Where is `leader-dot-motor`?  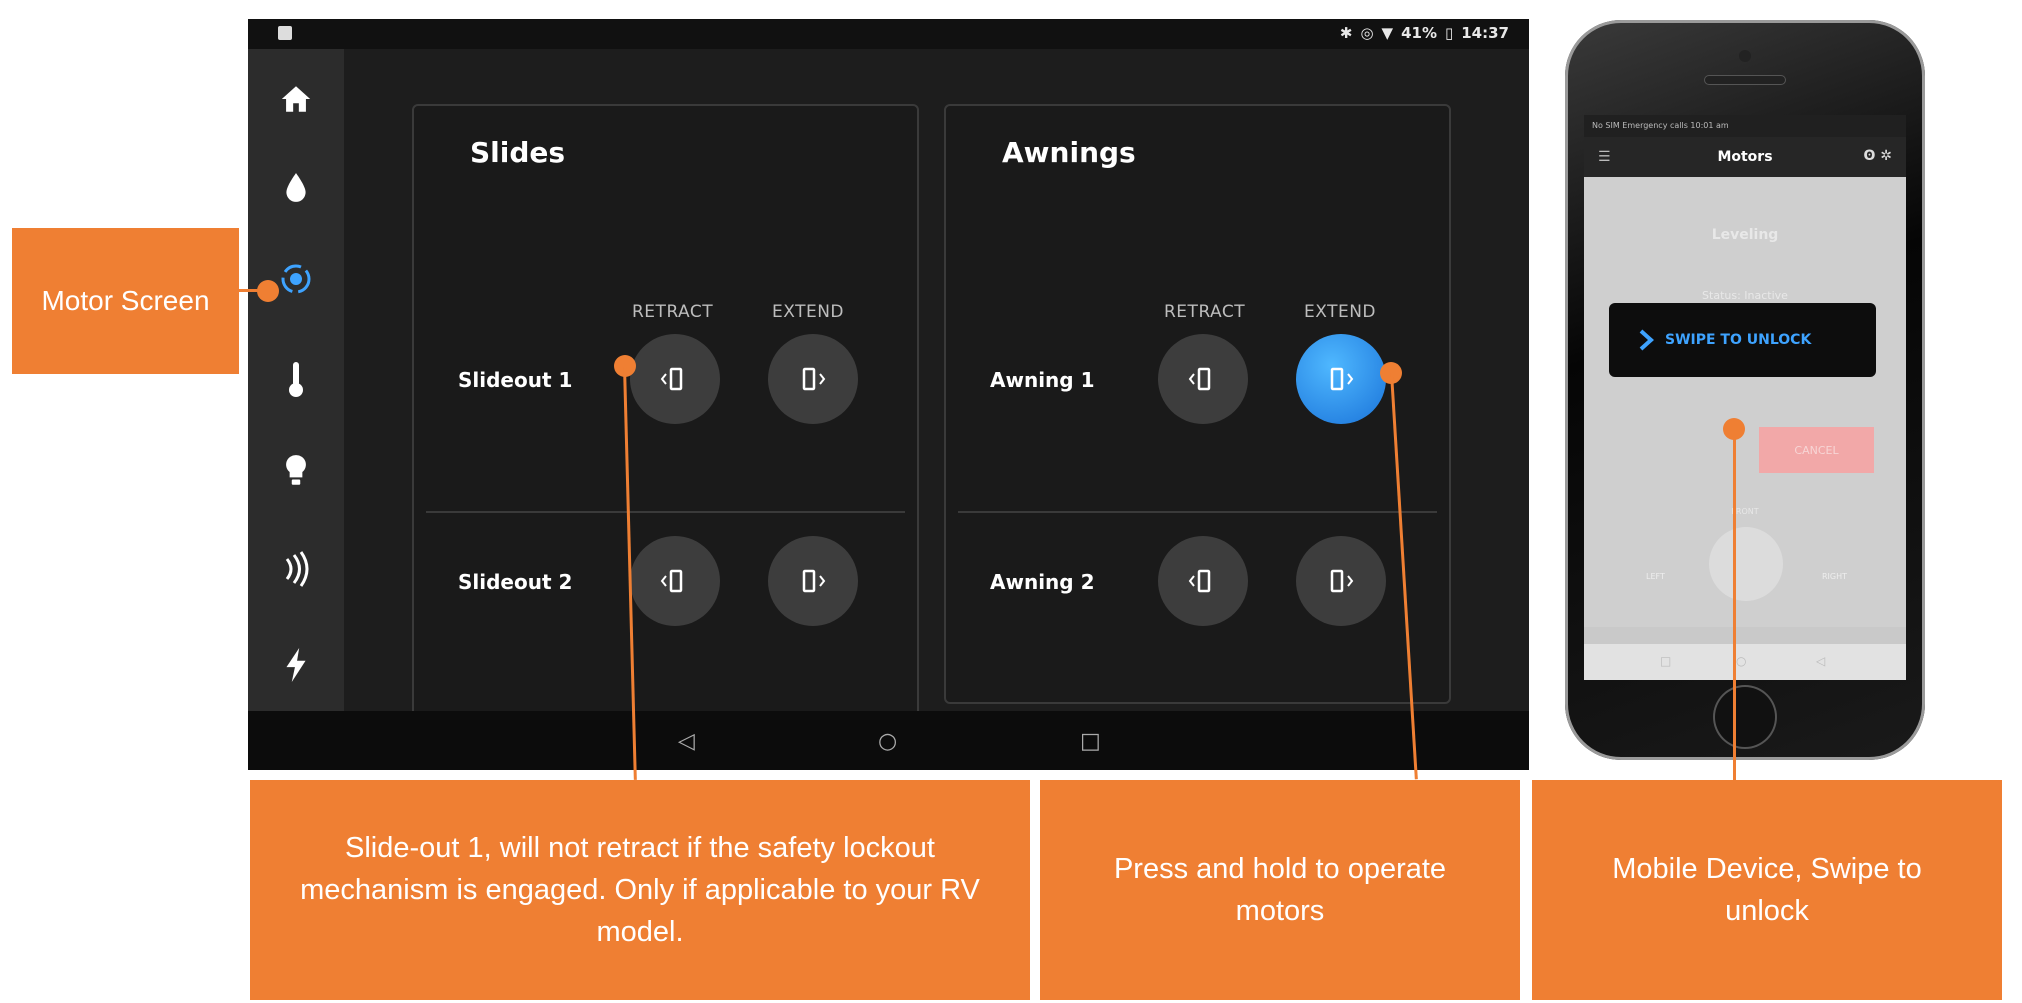 leader-dot-motor is located at coordinates (268, 291).